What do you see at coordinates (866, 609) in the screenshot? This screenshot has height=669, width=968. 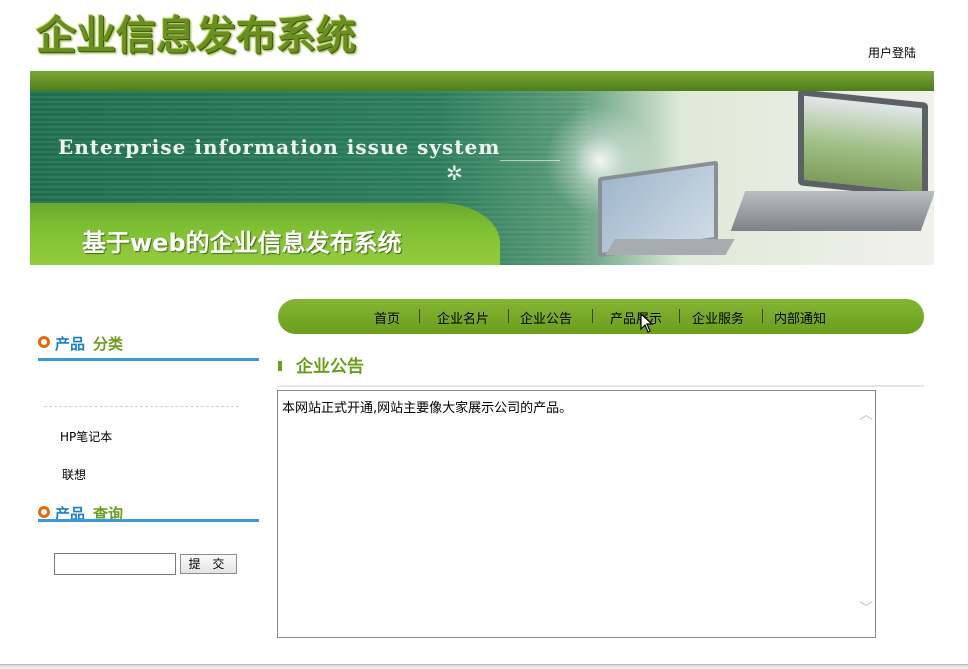 I see `scroll-down-icon: ﹀` at bounding box center [866, 609].